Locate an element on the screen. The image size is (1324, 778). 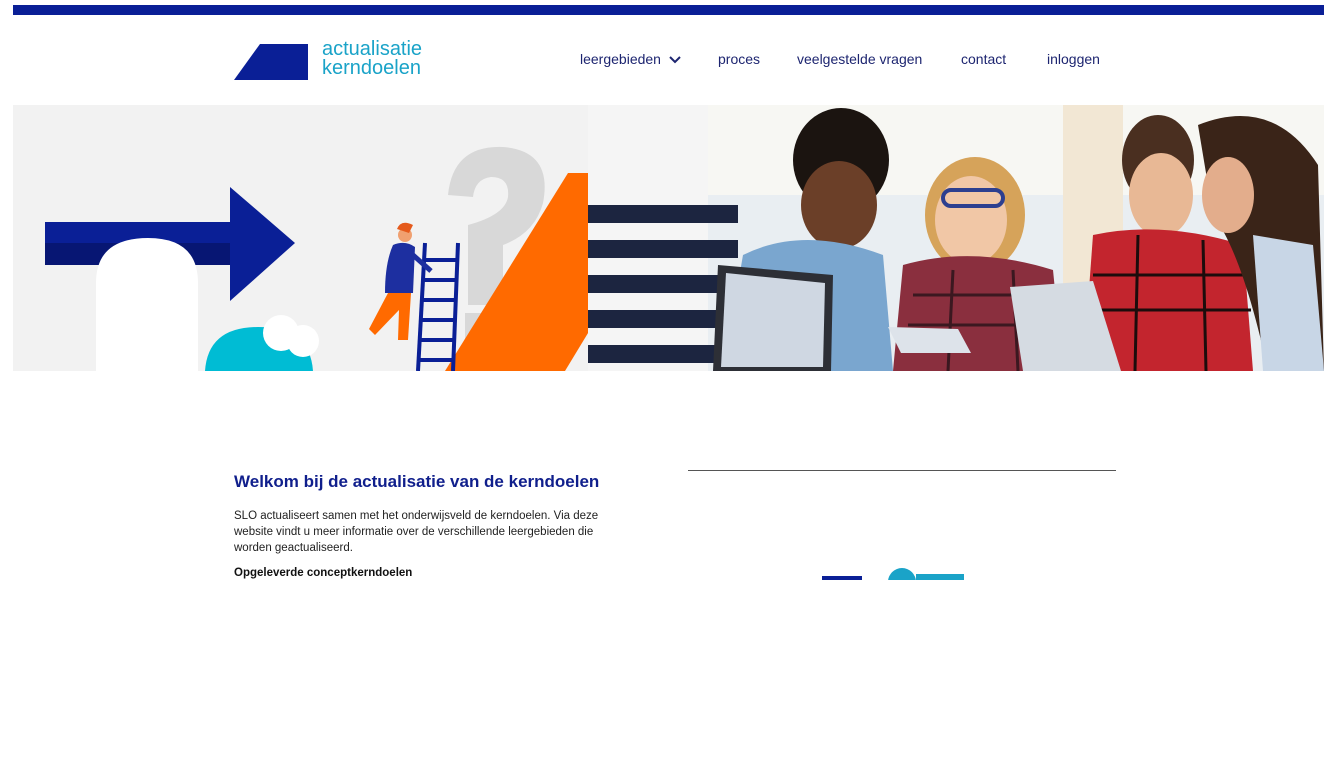
nav-item-proces: proces is located at coordinates (739, 59).